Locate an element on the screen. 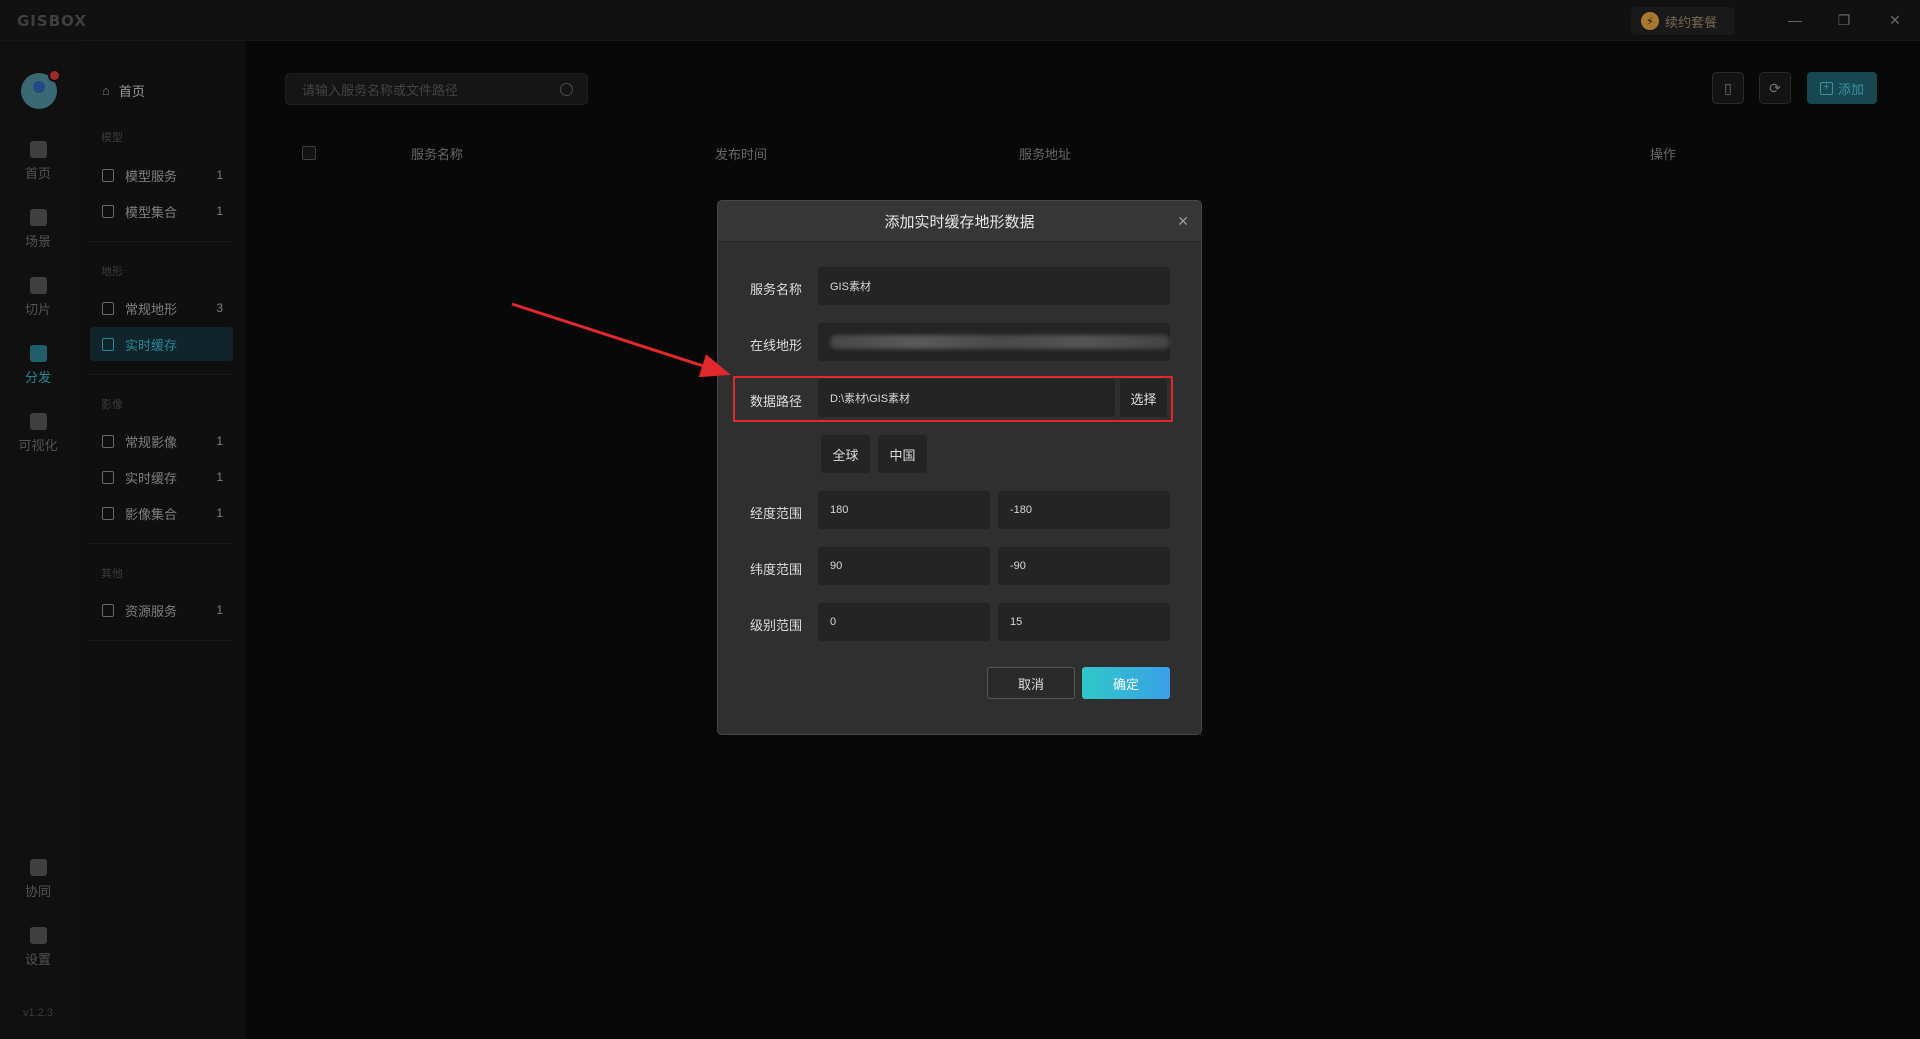 The width and height of the screenshot is (1920, 1039). confirm-button: 确定 is located at coordinates (1126, 683).